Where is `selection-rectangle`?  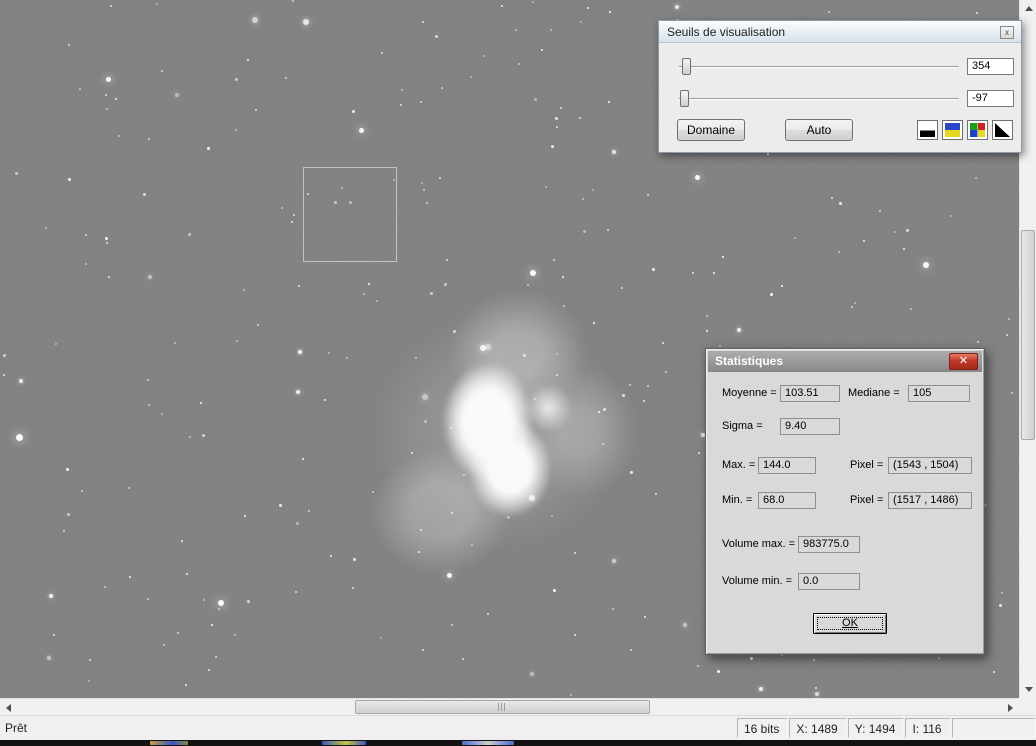
selection-rectangle is located at coordinates (350, 214).